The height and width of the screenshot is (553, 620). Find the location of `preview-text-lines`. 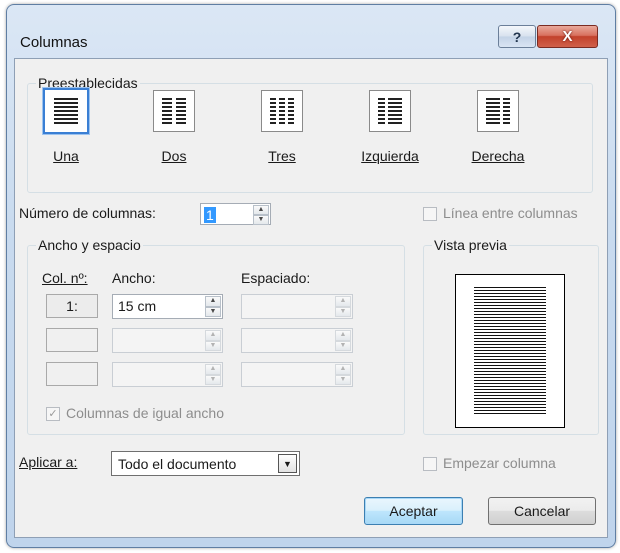

preview-text-lines is located at coordinates (510, 351).